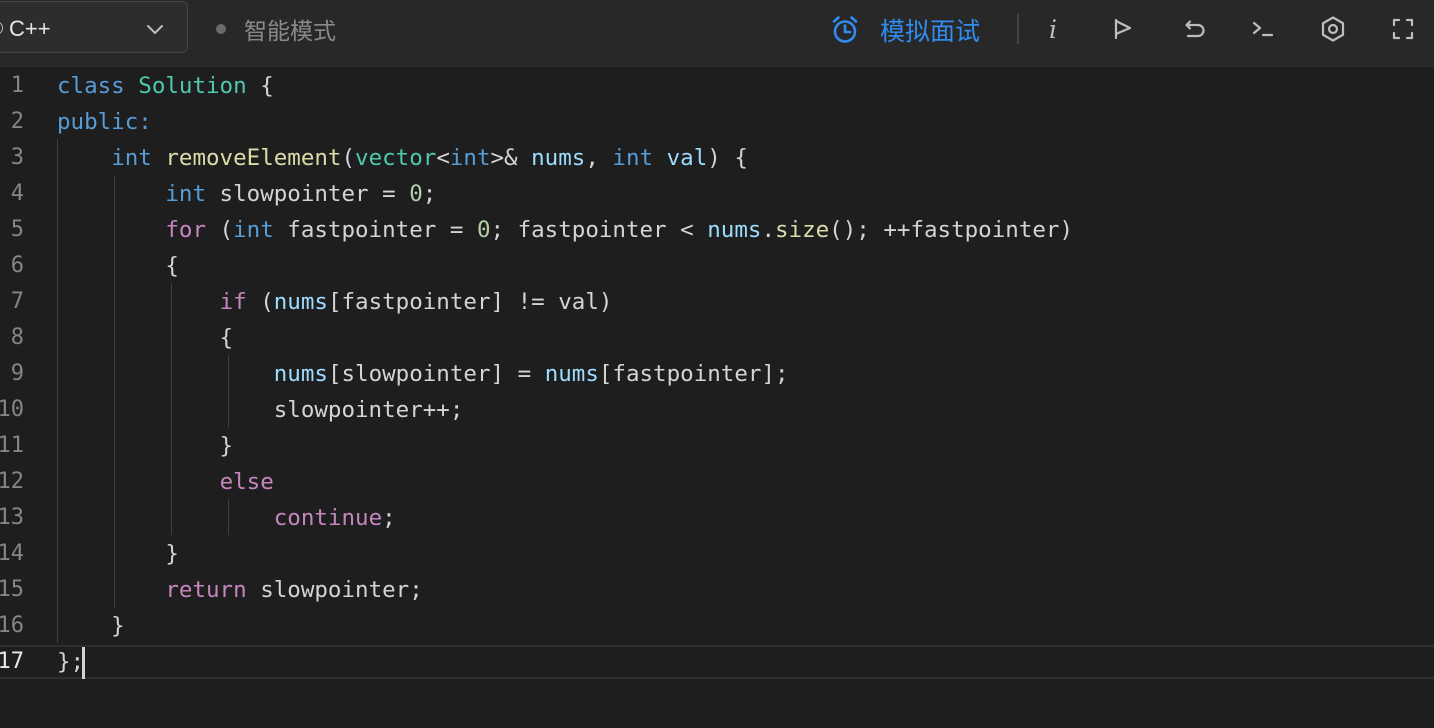  What do you see at coordinates (1018, 29) in the screenshot?
I see `toolbar-divider` at bounding box center [1018, 29].